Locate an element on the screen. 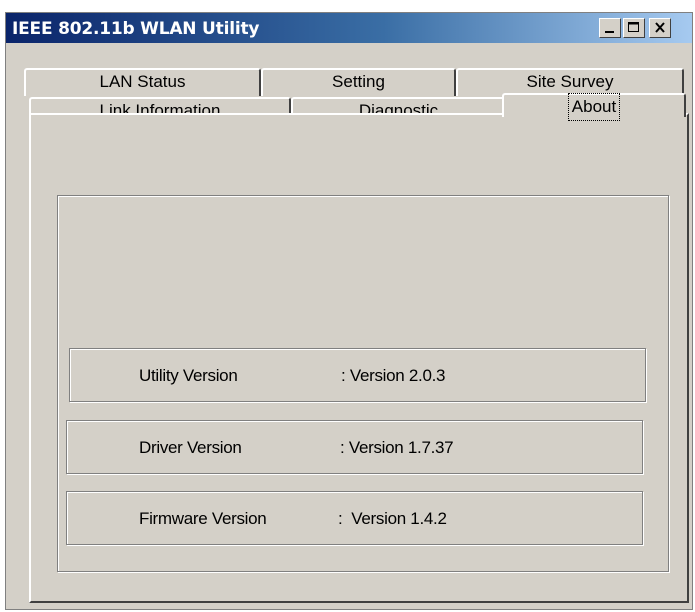 Image resolution: width=695 pixels, height=612 pixels. tab-lan-status: LAN Status is located at coordinates (142, 82).